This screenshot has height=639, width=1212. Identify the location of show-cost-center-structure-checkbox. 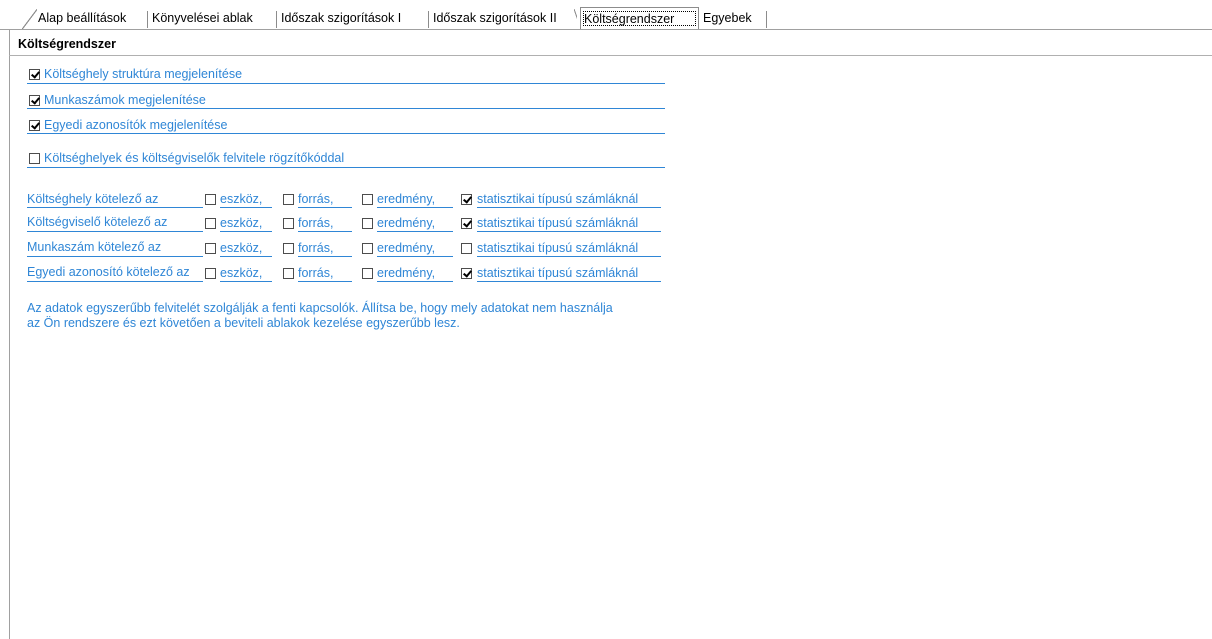
(34, 74).